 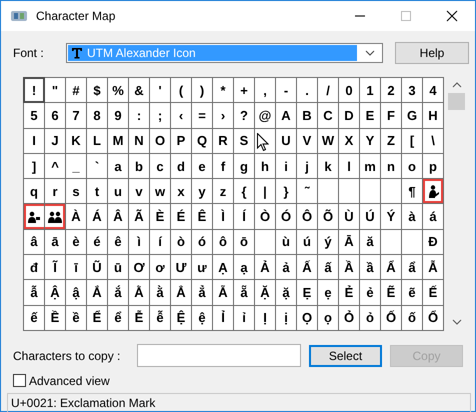 What do you see at coordinates (265, 90) in the screenshot?
I see `character-cell: ,` at bounding box center [265, 90].